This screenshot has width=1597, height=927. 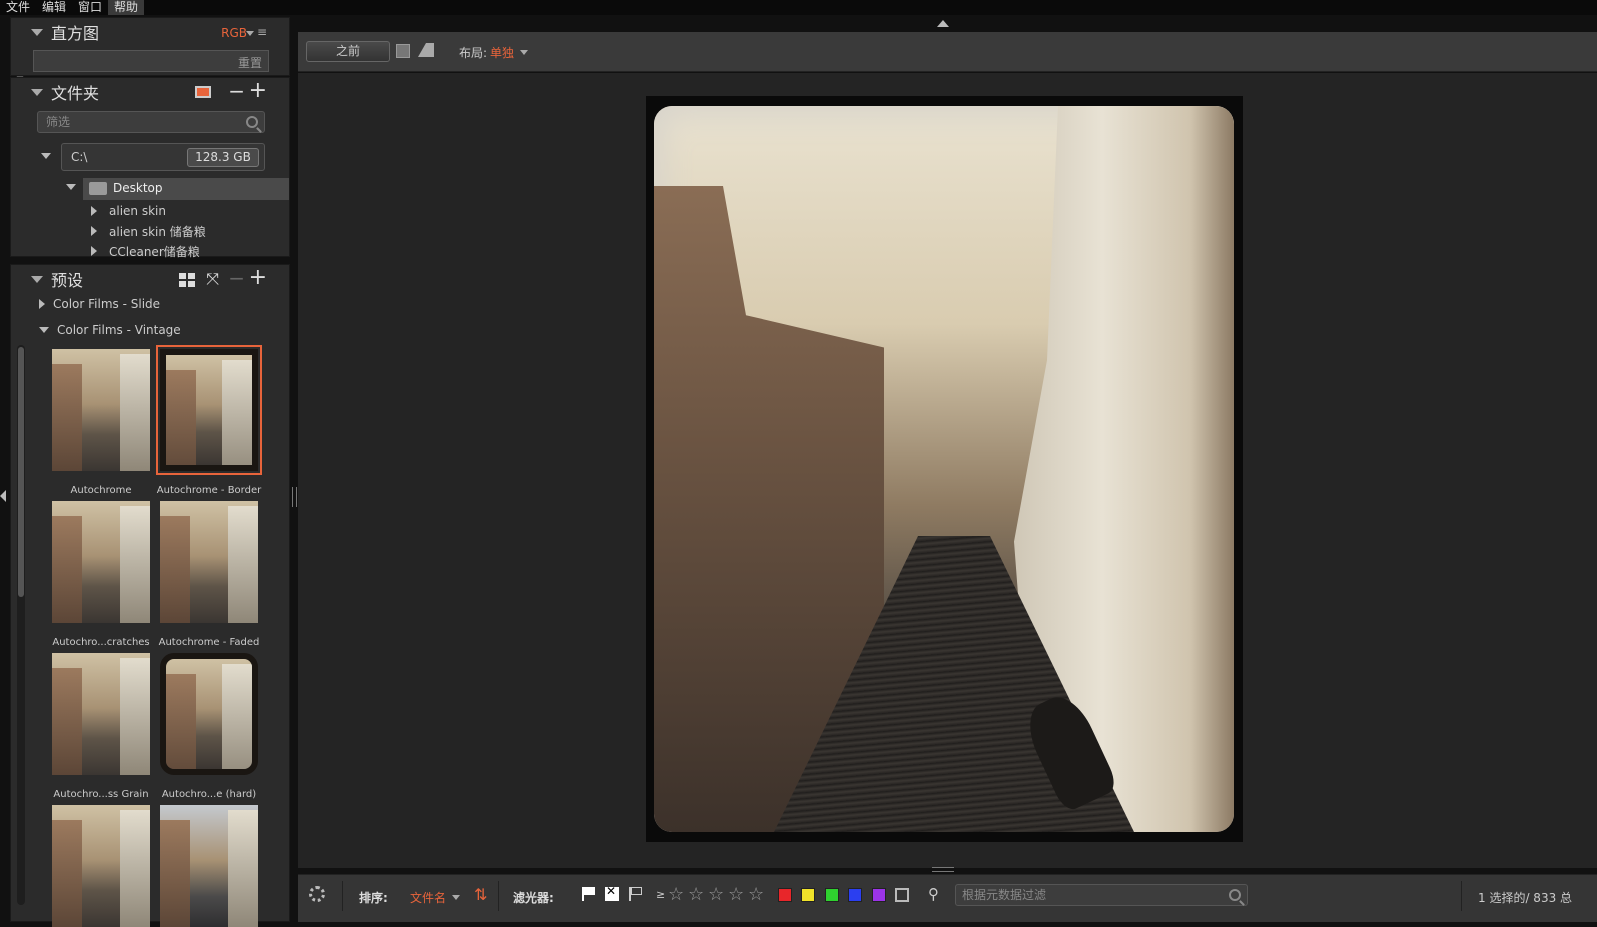 I want to click on preset-thumbnail-selected: Autochrome - Border, so click(x=209, y=420).